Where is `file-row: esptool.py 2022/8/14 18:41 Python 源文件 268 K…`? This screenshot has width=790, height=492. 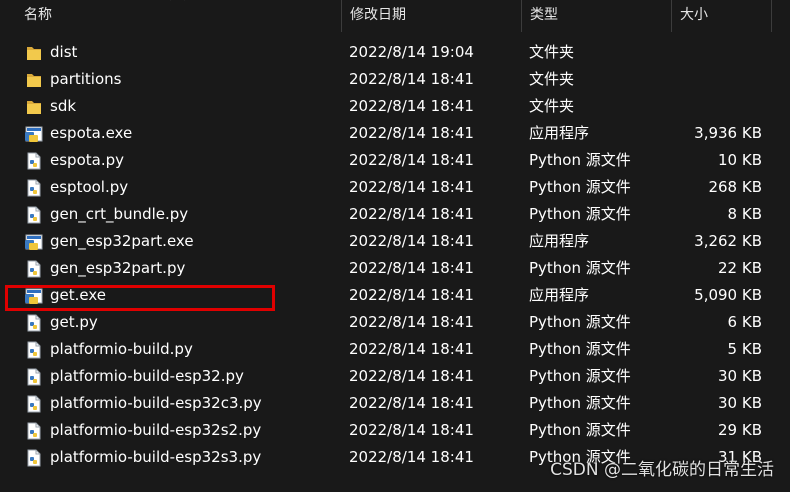 file-row: esptool.py 2022/8/14 18:41 Python 源文件 268 K… is located at coordinates (395, 187).